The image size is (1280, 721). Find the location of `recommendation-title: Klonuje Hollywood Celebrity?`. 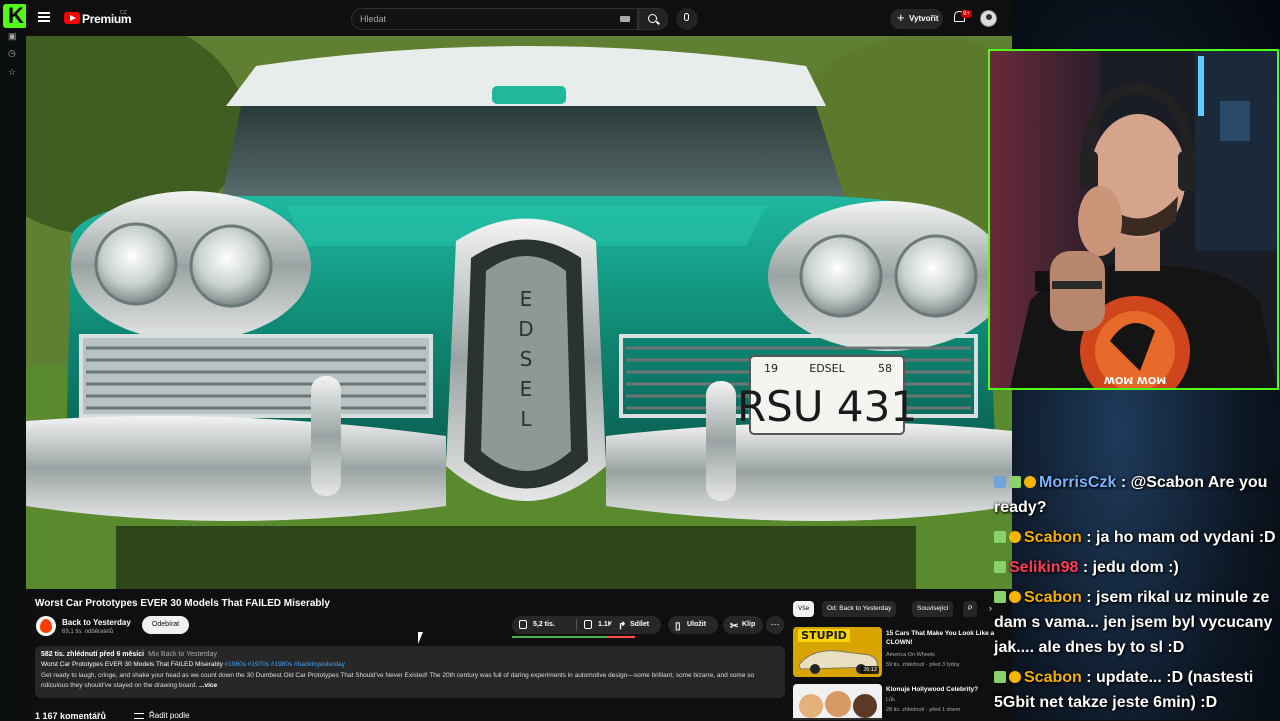

recommendation-title: Klonuje Hollywood Celebrity? is located at coordinates (941, 689).